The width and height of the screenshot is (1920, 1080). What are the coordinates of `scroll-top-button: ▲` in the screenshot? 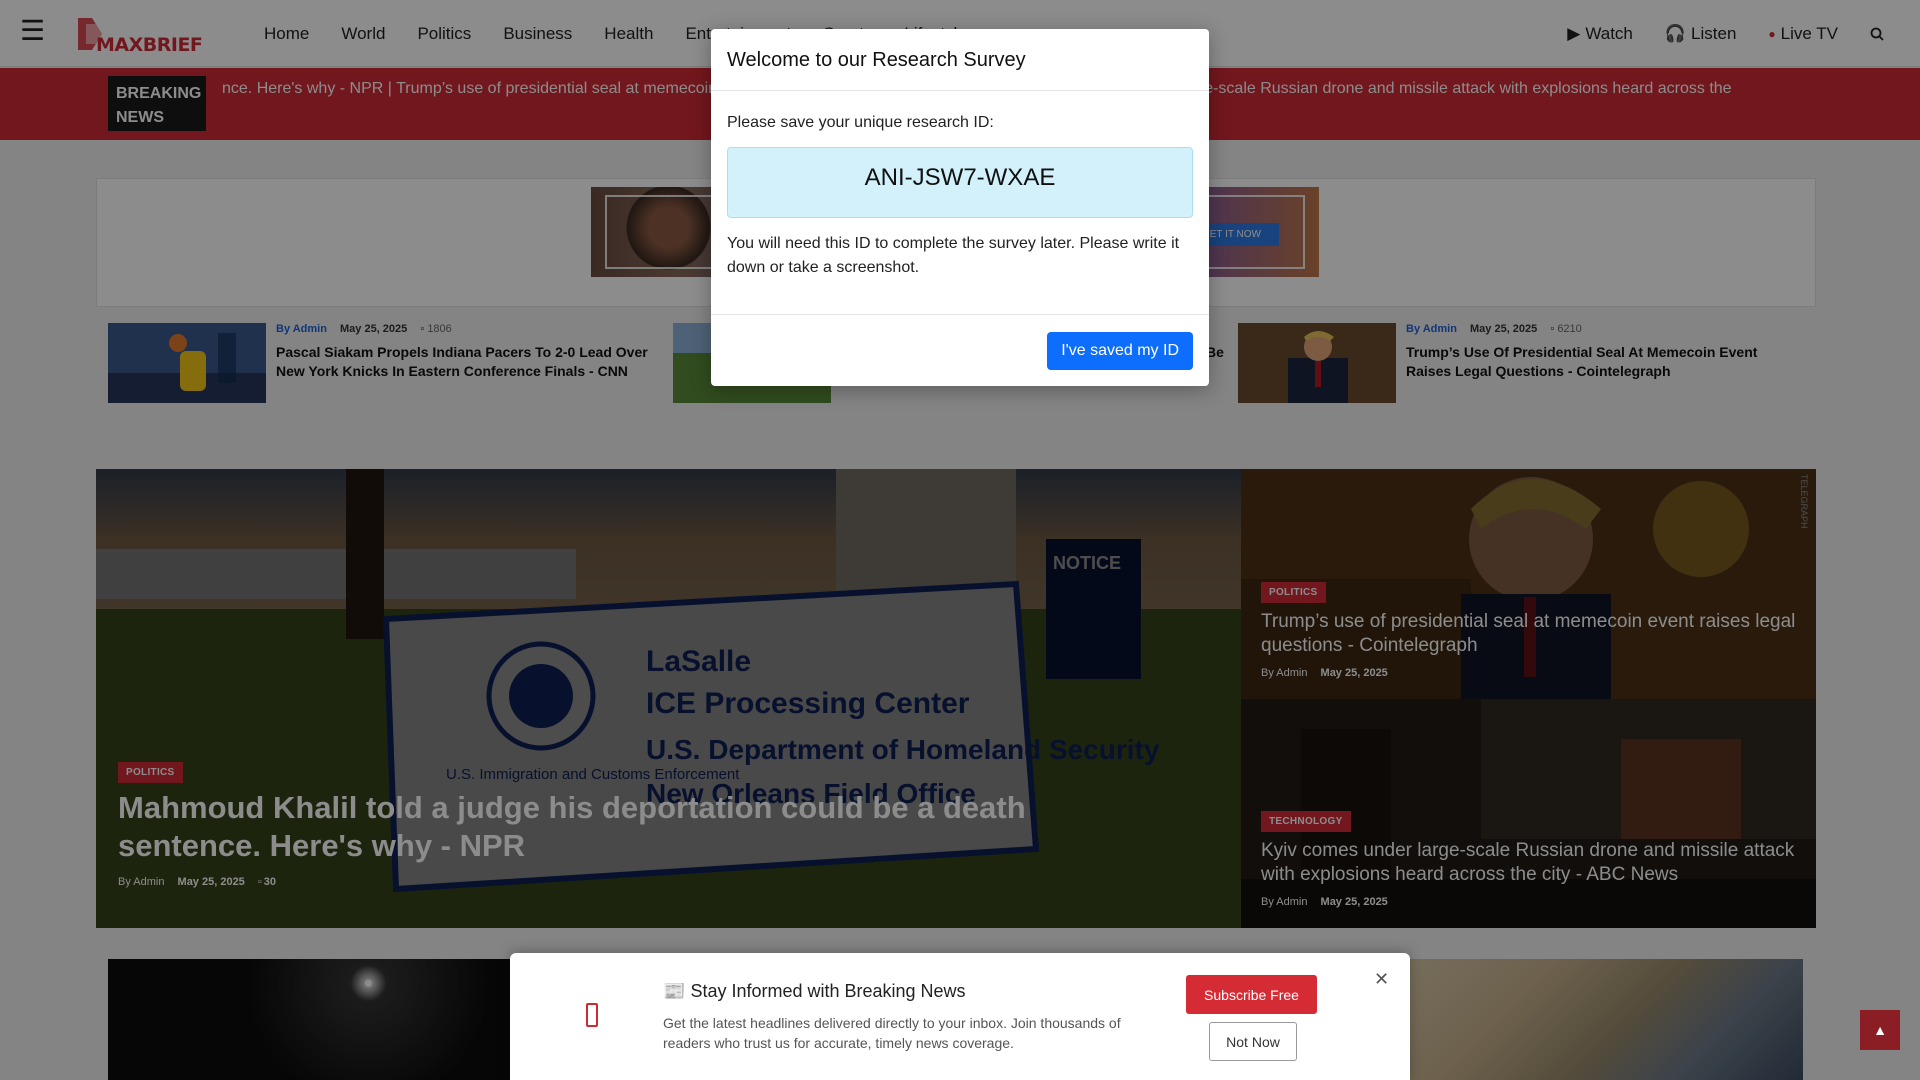 It's located at (1880, 1030).